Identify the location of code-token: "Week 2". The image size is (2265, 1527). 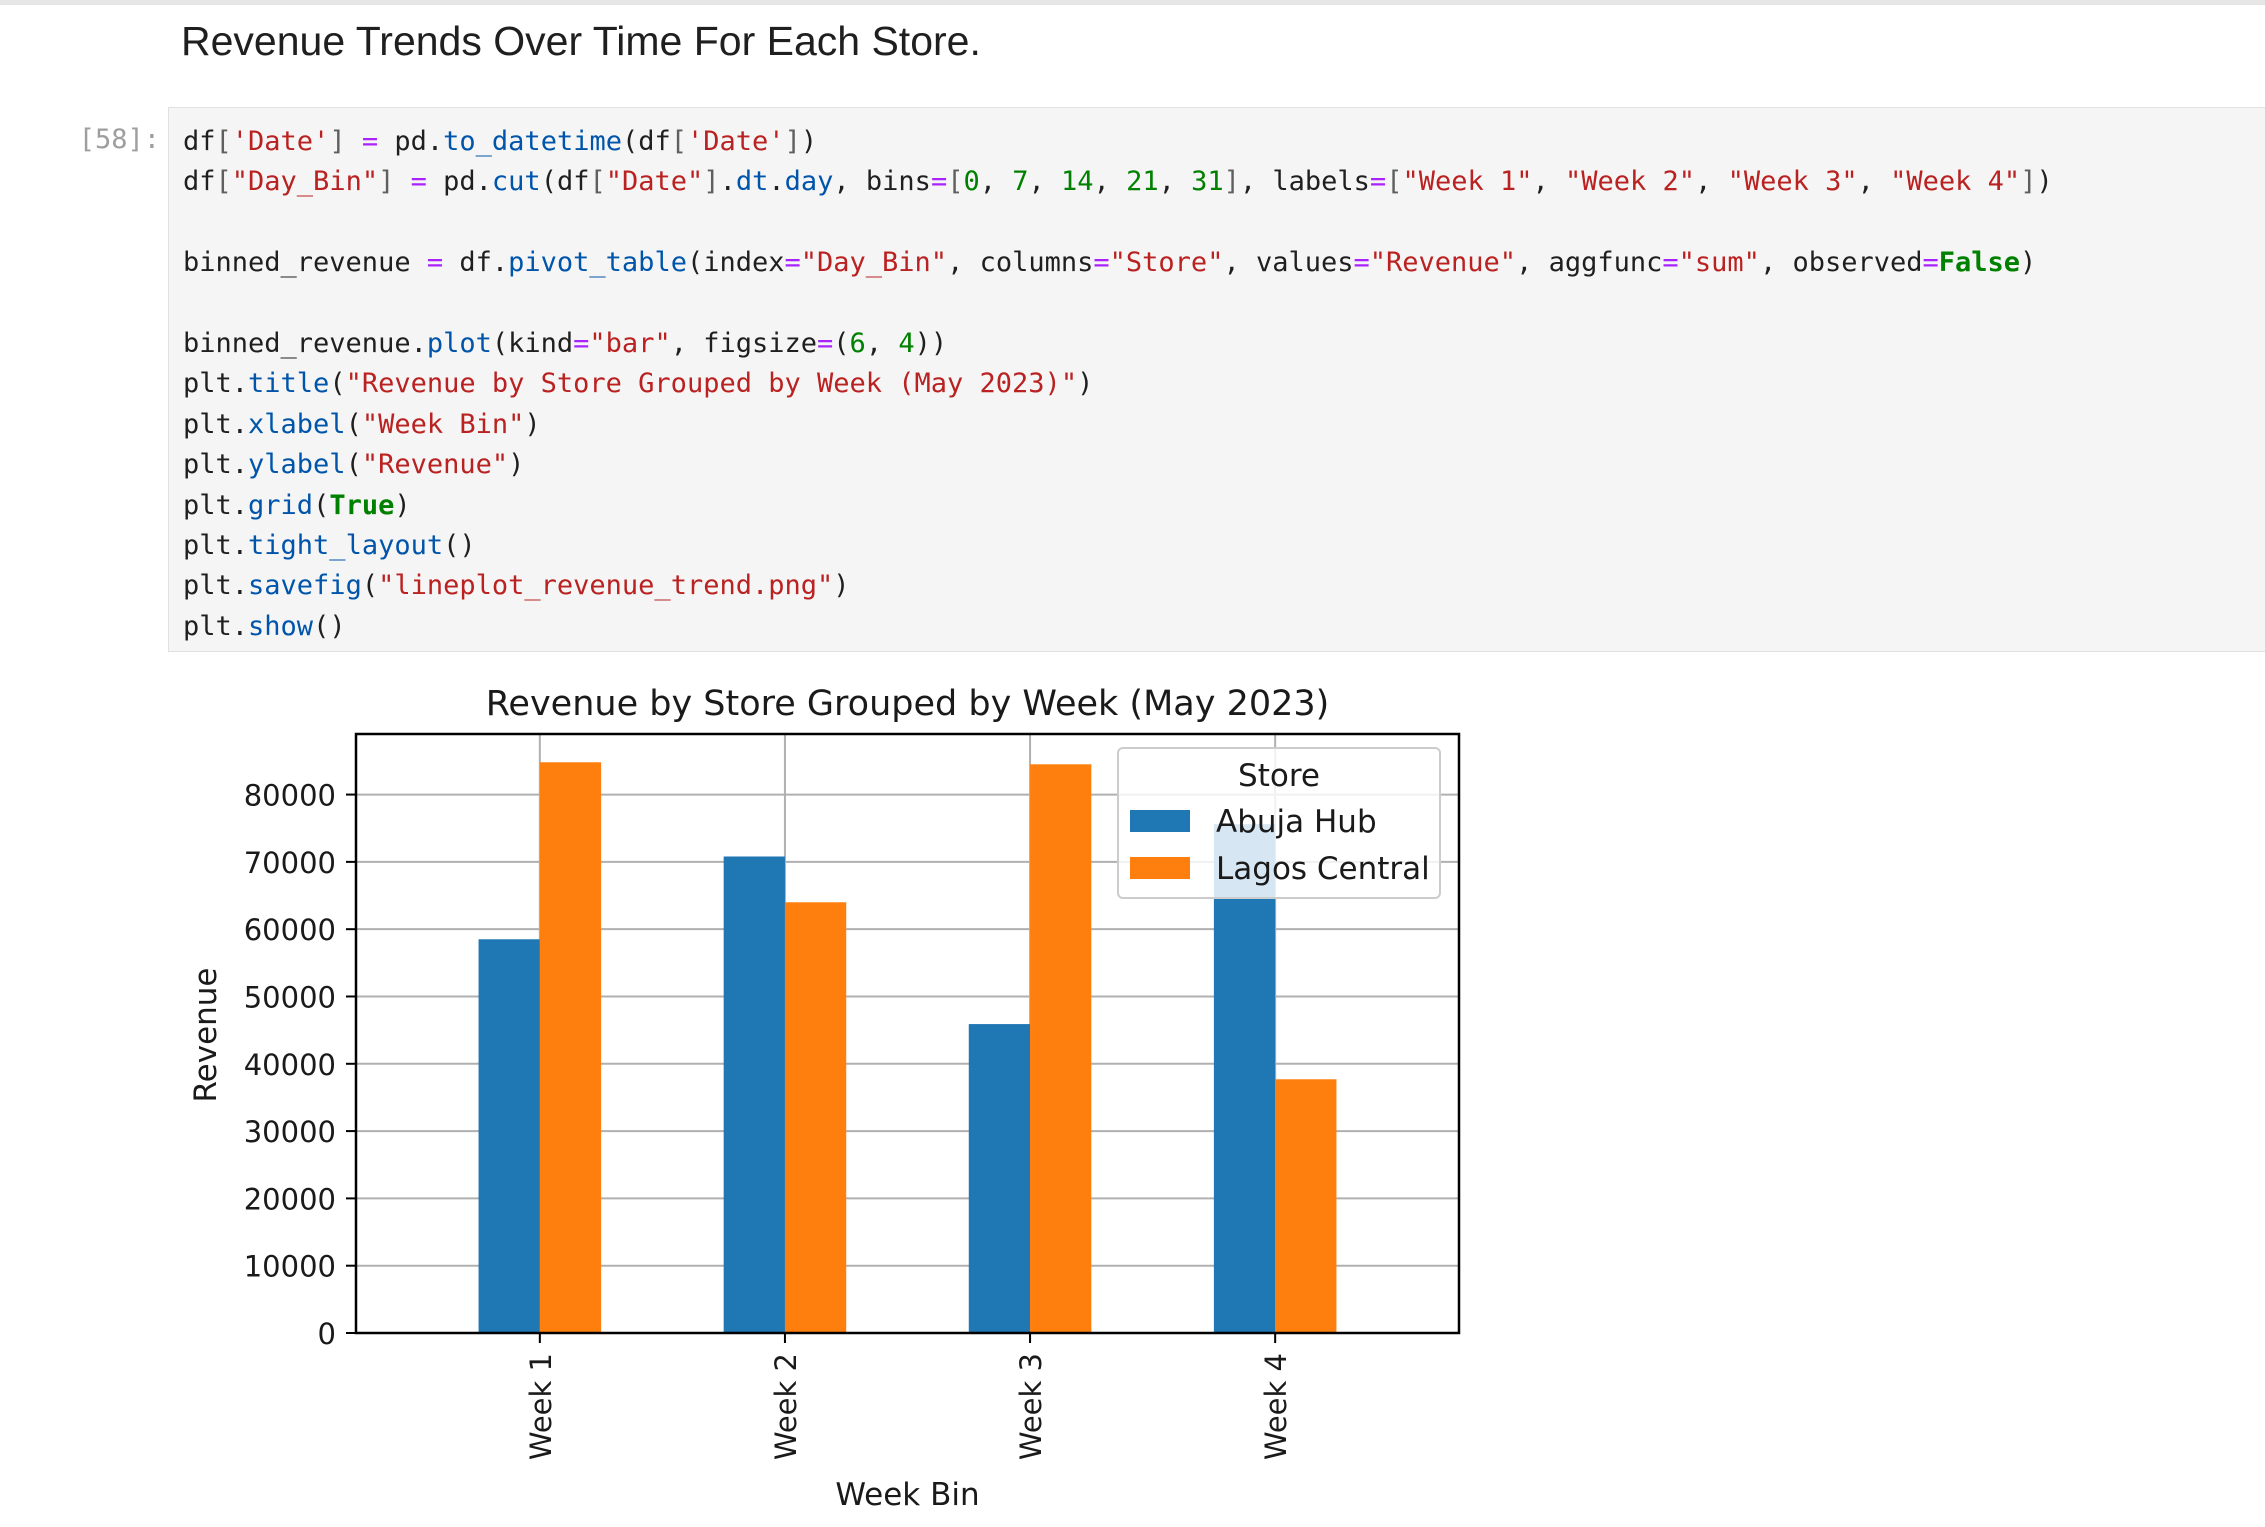
(1630, 182).